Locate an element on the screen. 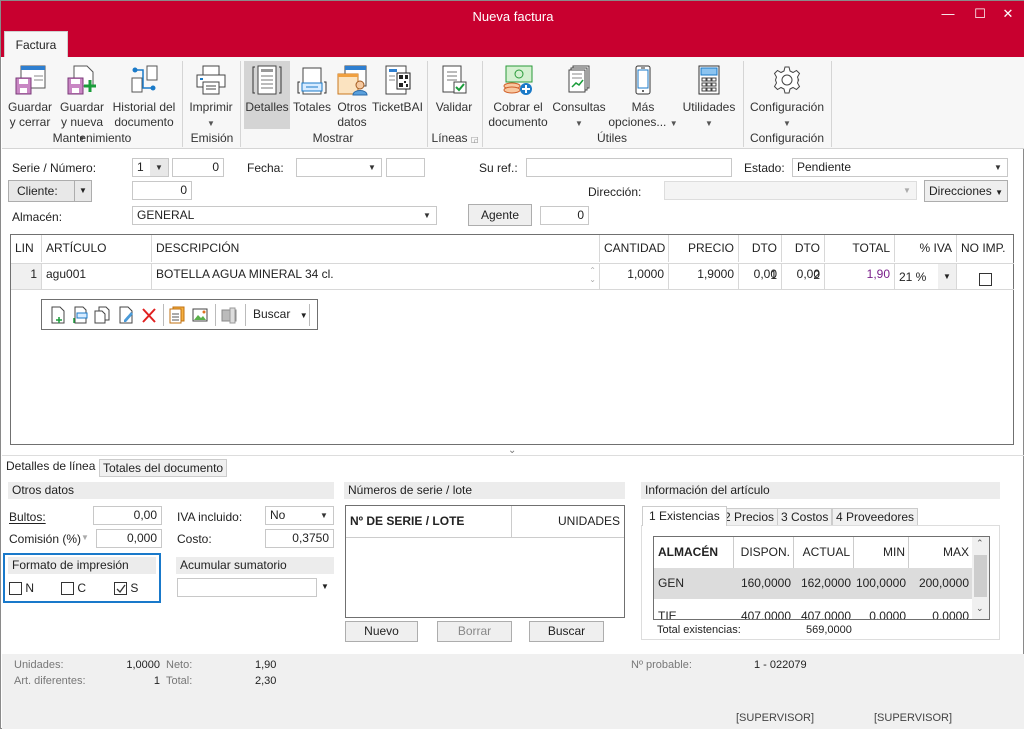  mas-opciones-button: Más opciones... ▼ is located at coordinates (643, 95).